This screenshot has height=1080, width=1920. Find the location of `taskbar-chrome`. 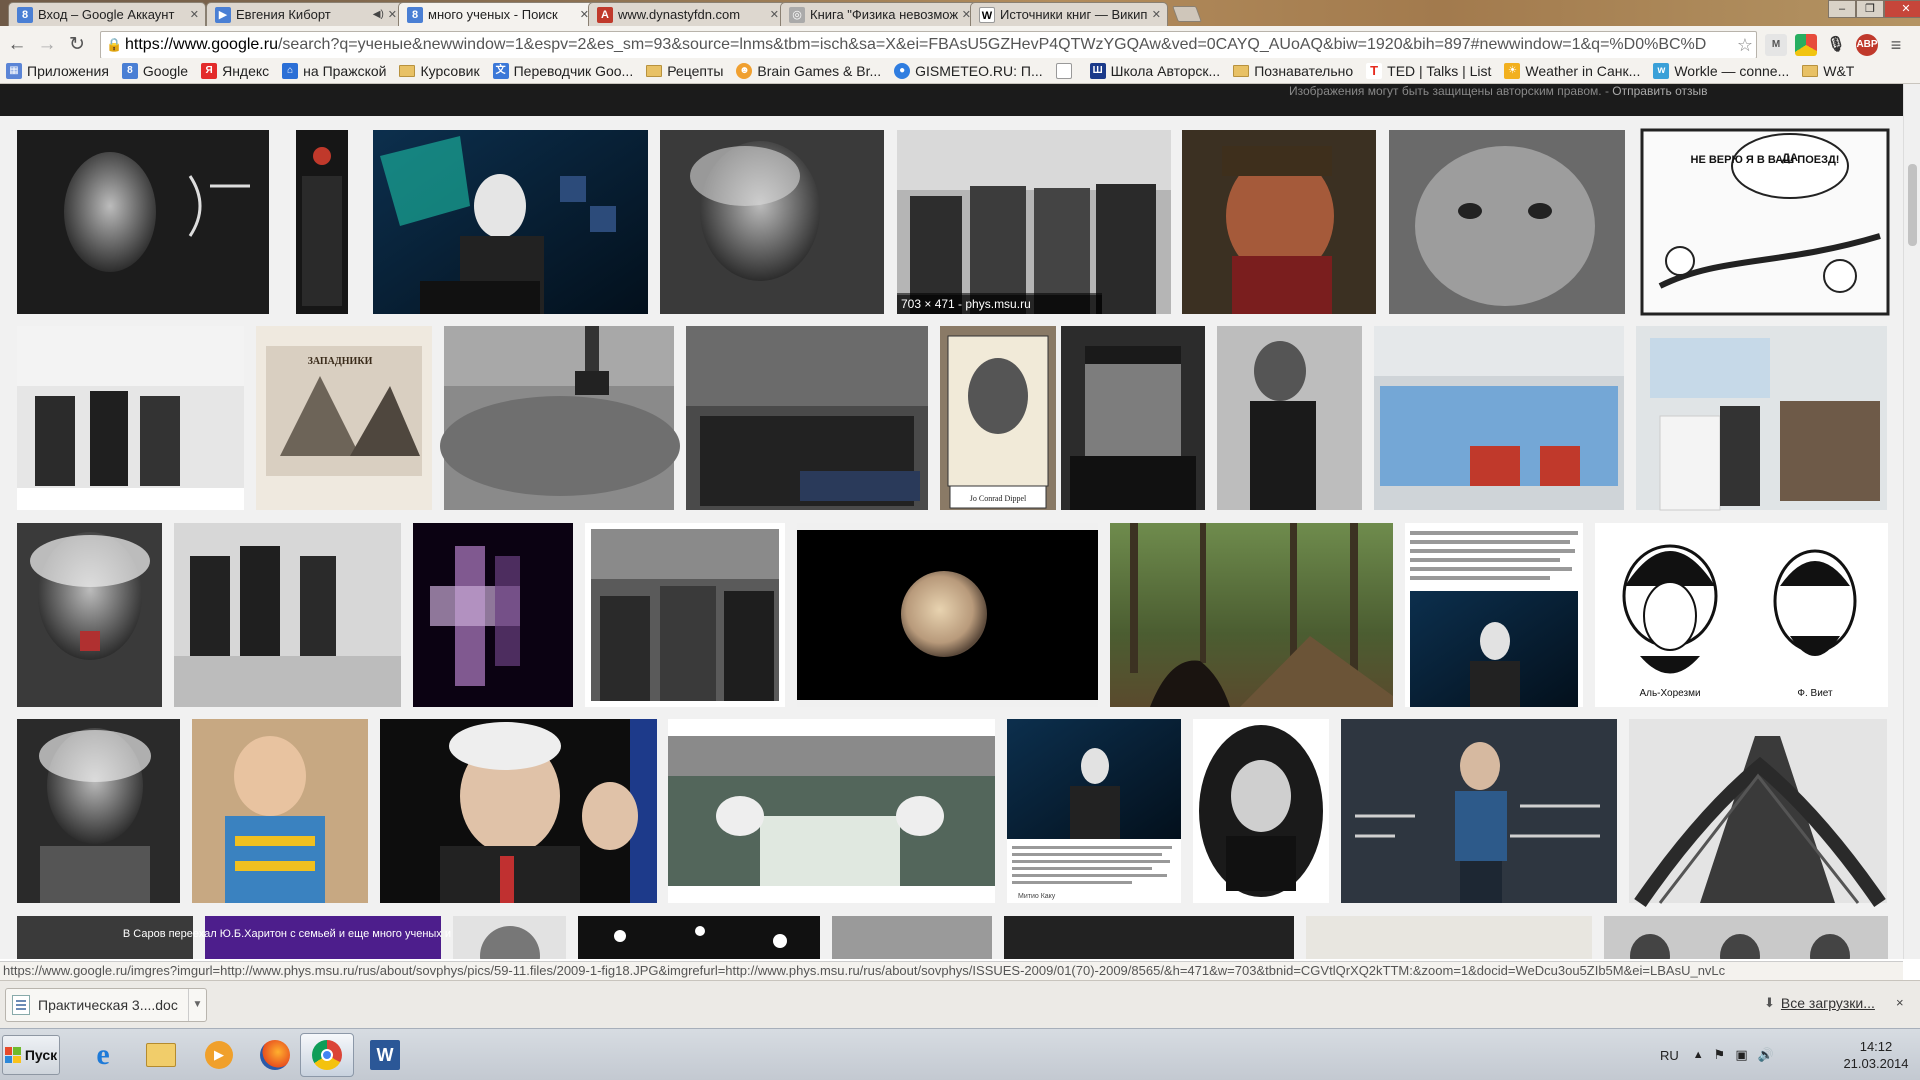

taskbar-chrome is located at coordinates (327, 1055).